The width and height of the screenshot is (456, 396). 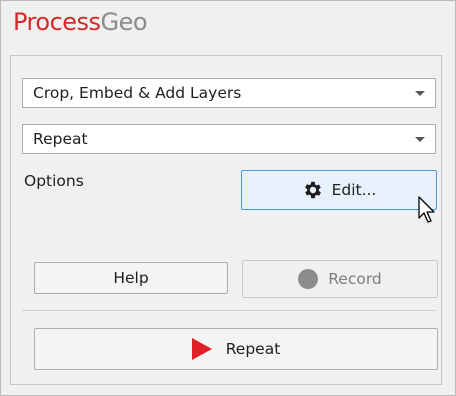 I want to click on divider, so click(x=229, y=310).